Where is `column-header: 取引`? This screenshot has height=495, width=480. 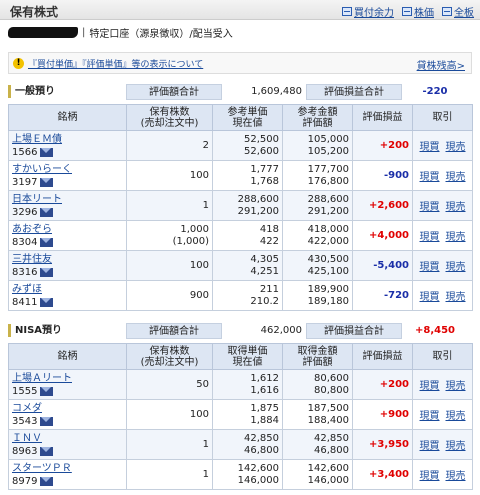
column-header: 取引 is located at coordinates (442, 117).